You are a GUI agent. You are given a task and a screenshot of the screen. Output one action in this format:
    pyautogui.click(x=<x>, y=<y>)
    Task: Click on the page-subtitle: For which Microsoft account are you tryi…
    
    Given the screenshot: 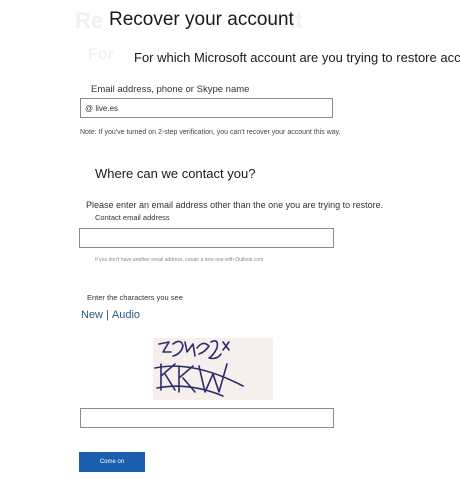 What is the action you would take?
    pyautogui.click(x=297, y=57)
    